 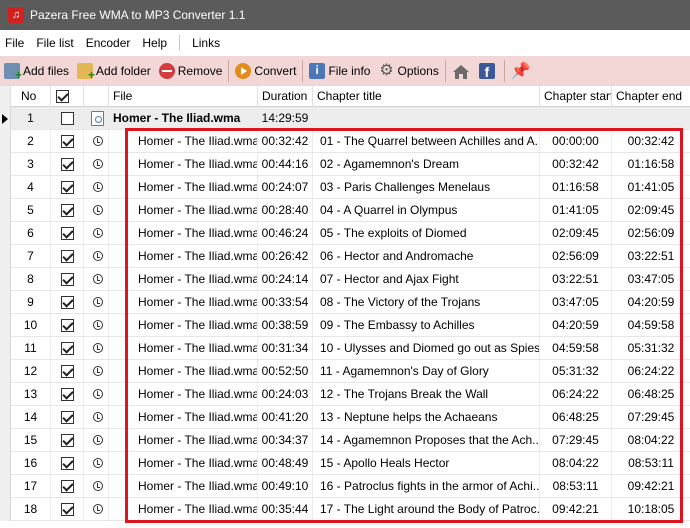 What do you see at coordinates (54, 43) in the screenshot?
I see `menu-file-list: File list` at bounding box center [54, 43].